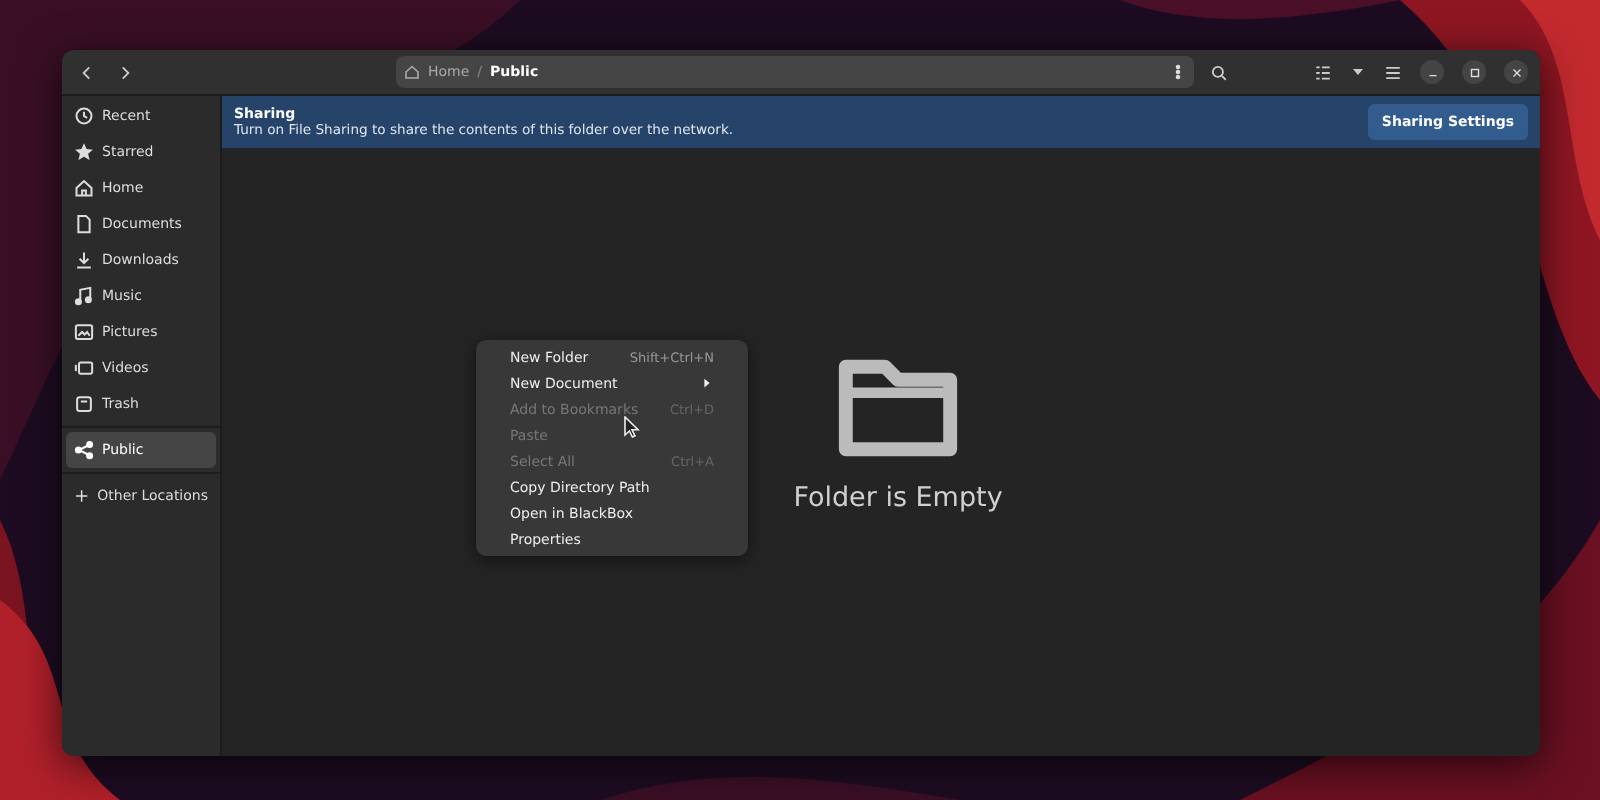 The image size is (1600, 800). Describe the element at coordinates (707, 383) in the screenshot. I see `submenu-arrow-icon` at that location.